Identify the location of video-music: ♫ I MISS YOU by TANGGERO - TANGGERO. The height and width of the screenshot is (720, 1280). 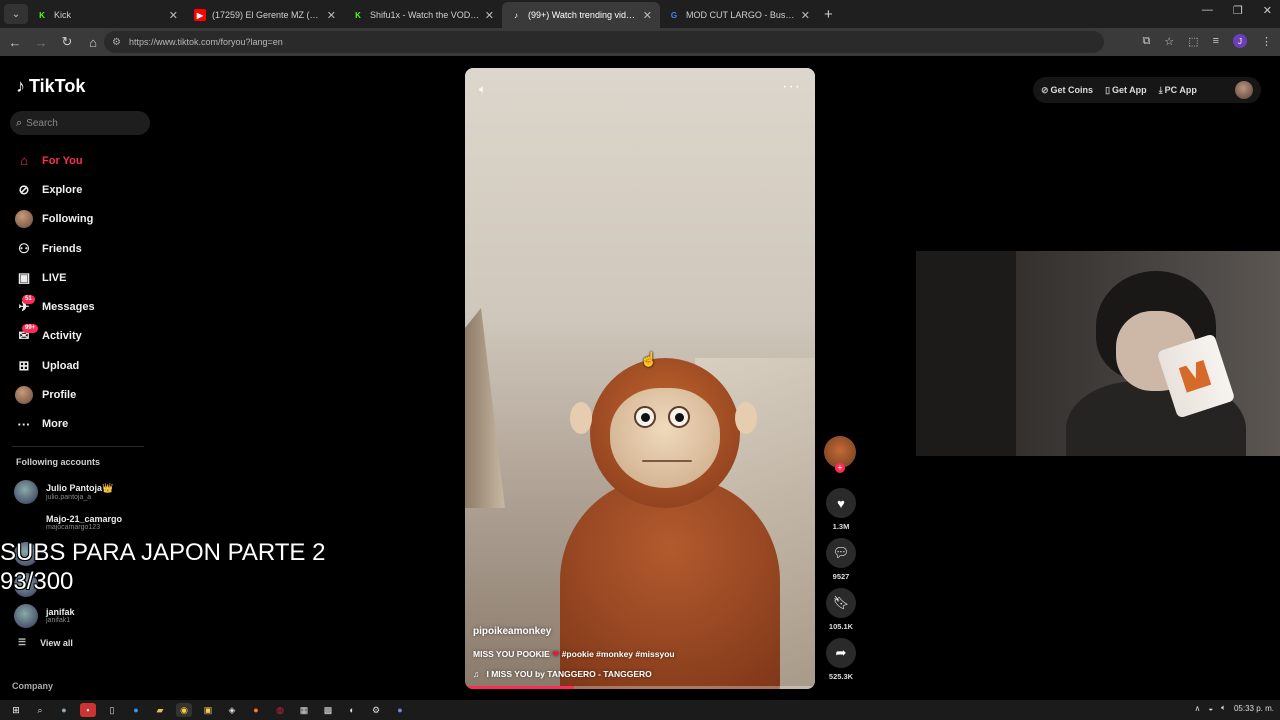
(638, 674).